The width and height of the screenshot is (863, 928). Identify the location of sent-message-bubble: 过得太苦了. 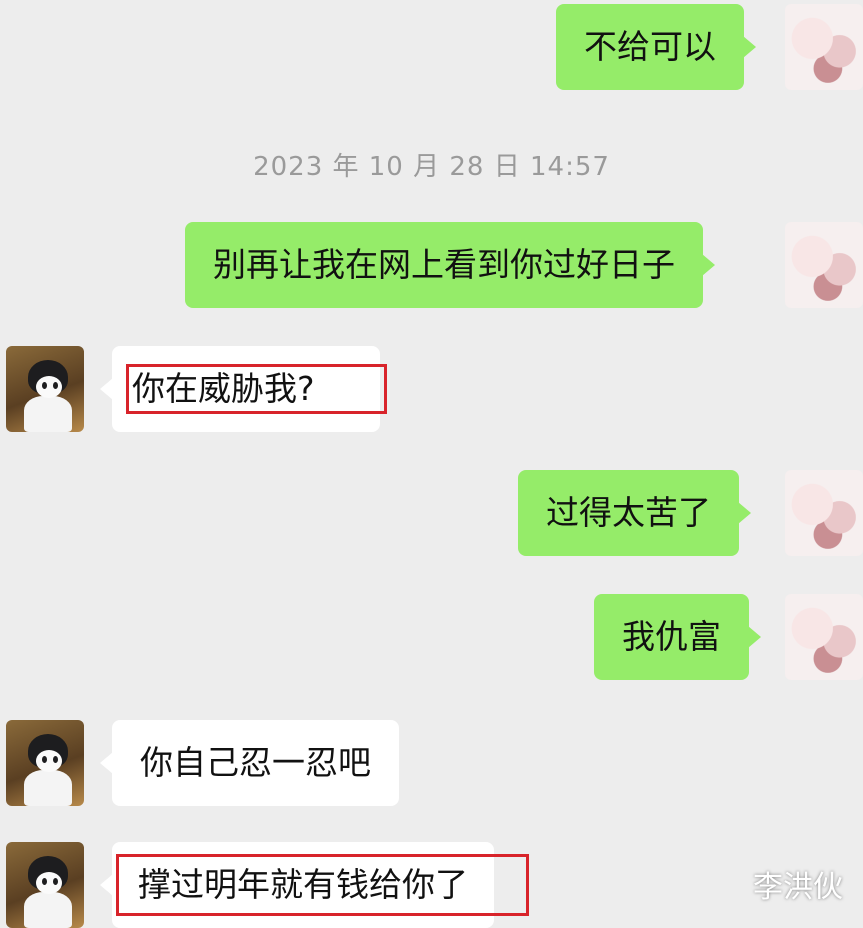
(634, 513).